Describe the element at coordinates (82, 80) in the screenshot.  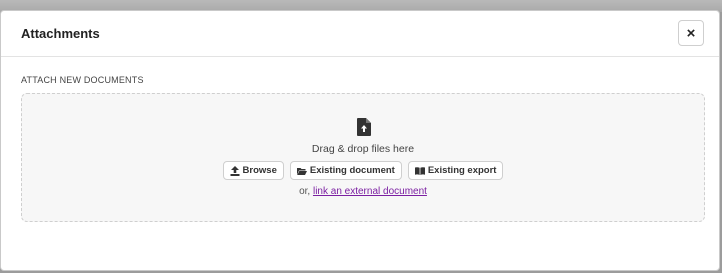
I see `section-label: ATTACH NEW DOCUMENTS` at that location.